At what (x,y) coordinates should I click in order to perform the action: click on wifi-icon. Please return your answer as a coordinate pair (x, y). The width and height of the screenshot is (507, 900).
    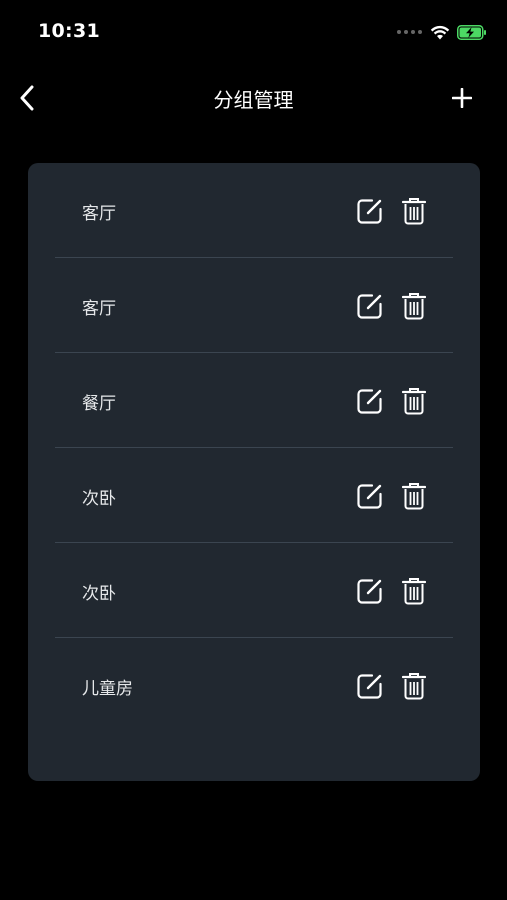
    Looking at the image, I should click on (440, 32).